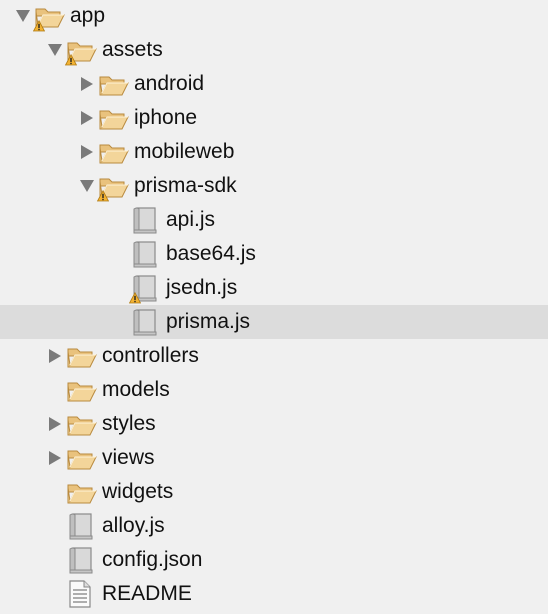  What do you see at coordinates (136, 389) in the screenshot?
I see `tree-item-label: models` at bounding box center [136, 389].